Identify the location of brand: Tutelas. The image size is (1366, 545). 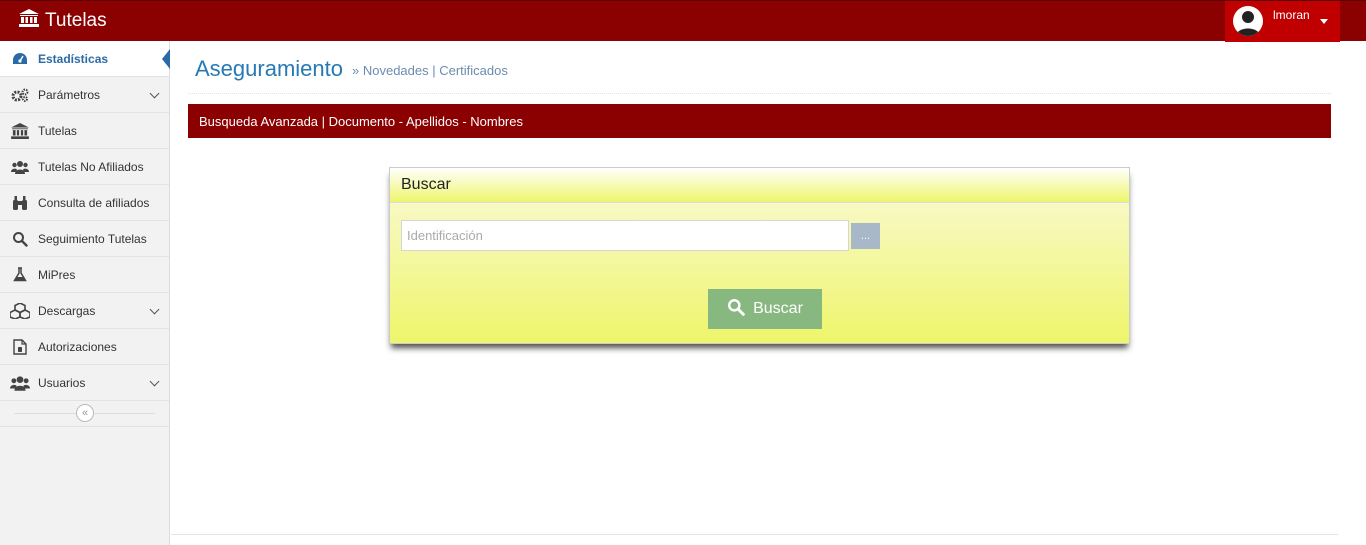
(63, 21).